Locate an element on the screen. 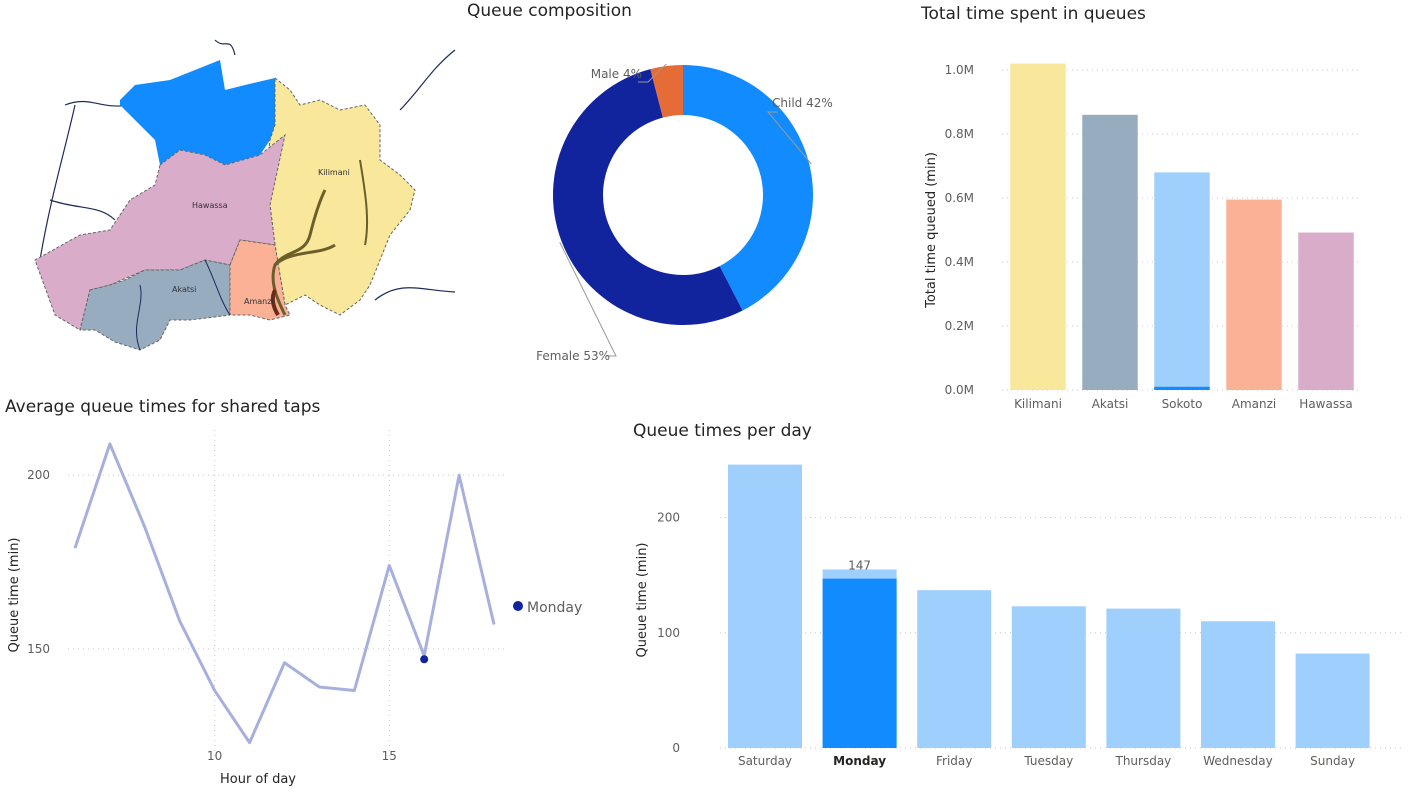  bars-total-ytick: 0.6M is located at coordinates (959, 198).